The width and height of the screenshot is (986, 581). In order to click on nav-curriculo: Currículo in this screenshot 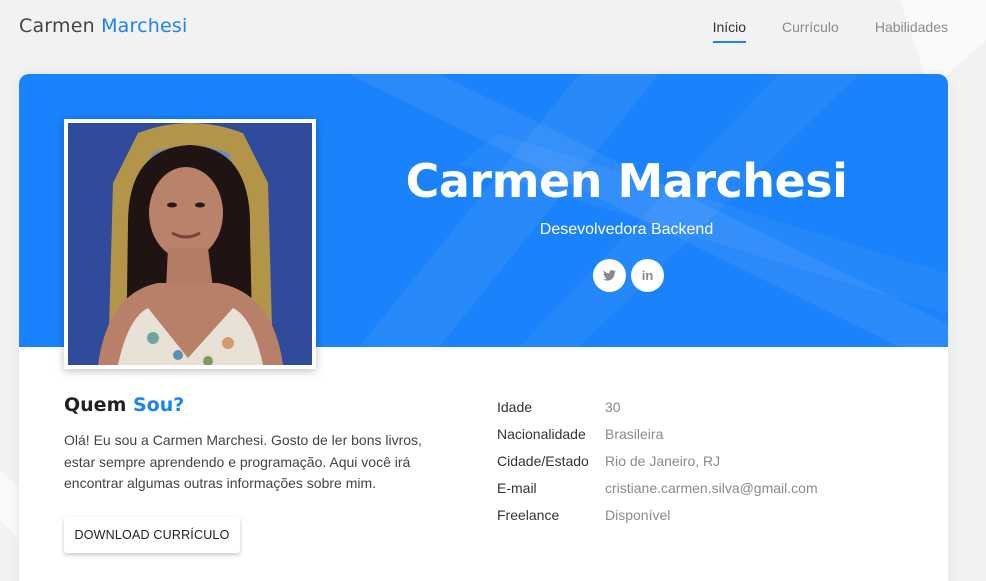, I will do `click(810, 30)`.